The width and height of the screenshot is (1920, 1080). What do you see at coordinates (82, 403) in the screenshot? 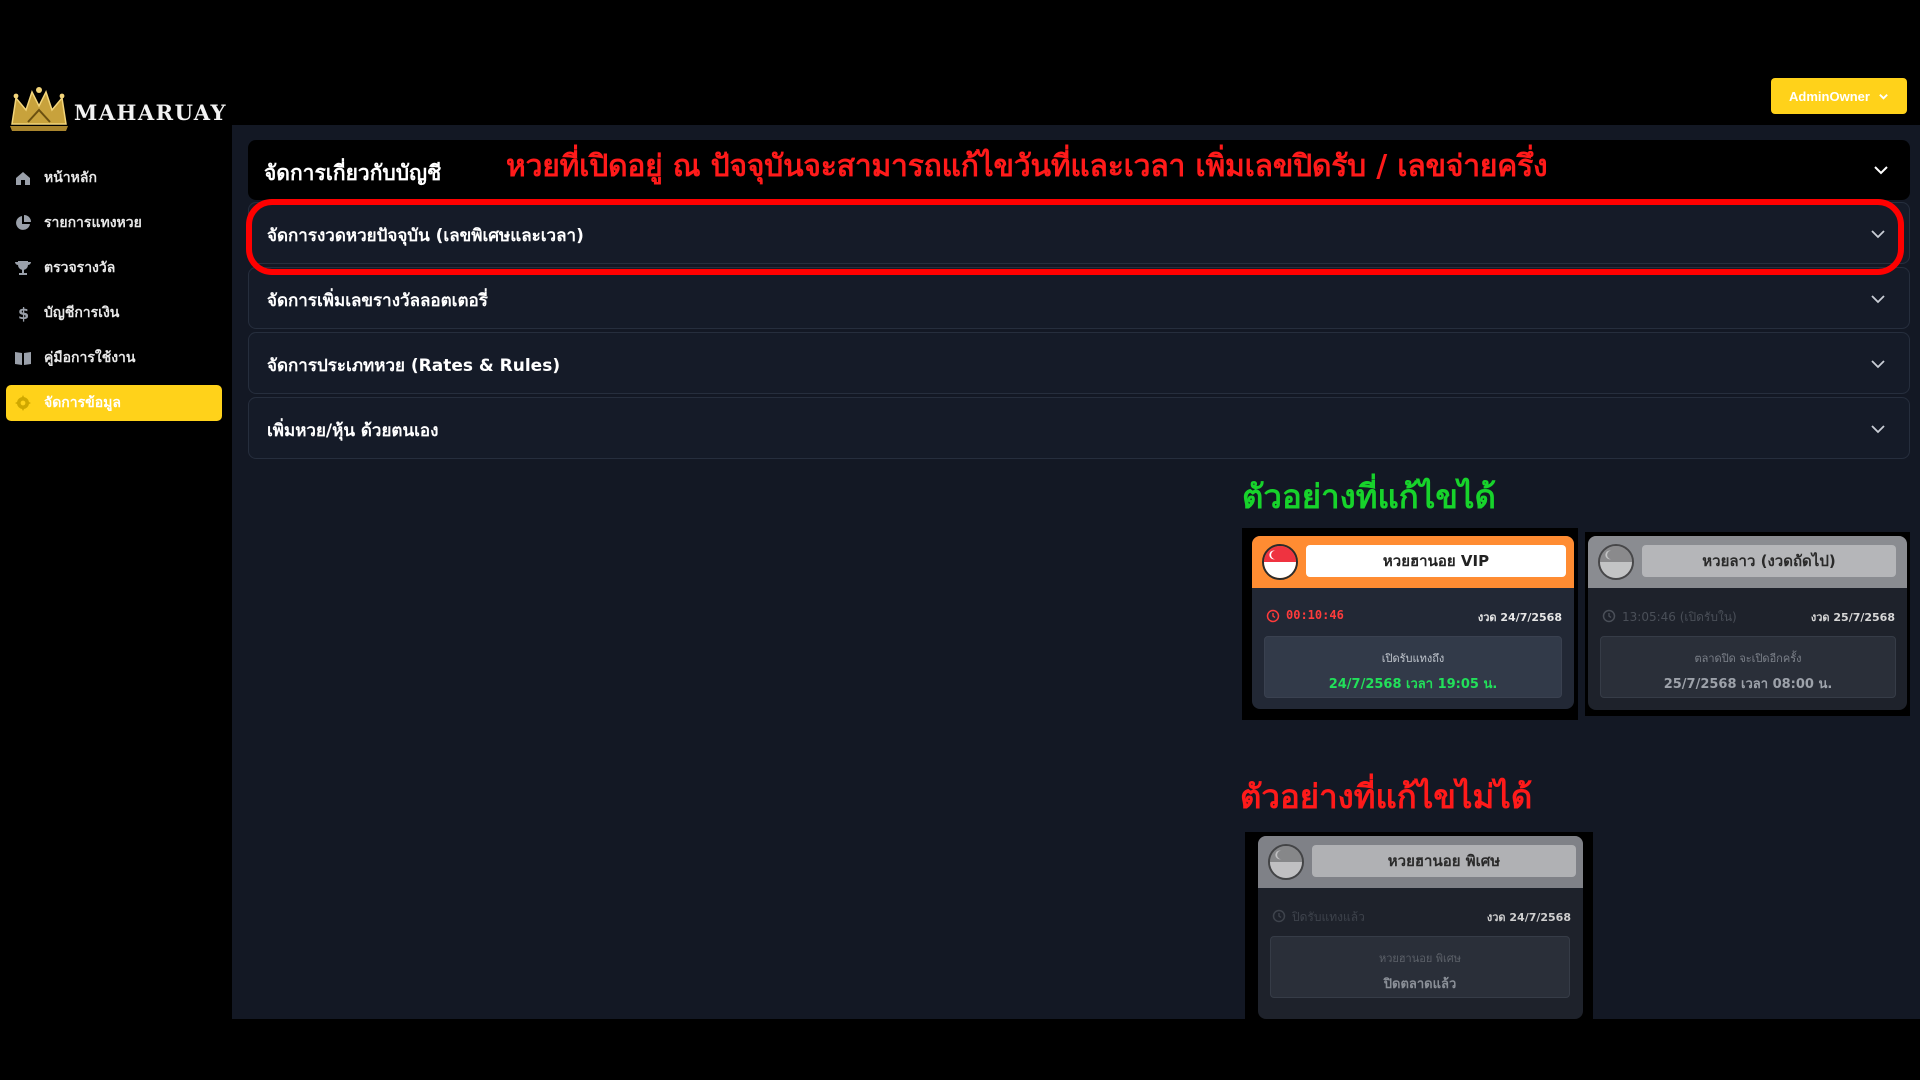
I see `sidebar-item-label: จัดการข้อมูล` at bounding box center [82, 403].